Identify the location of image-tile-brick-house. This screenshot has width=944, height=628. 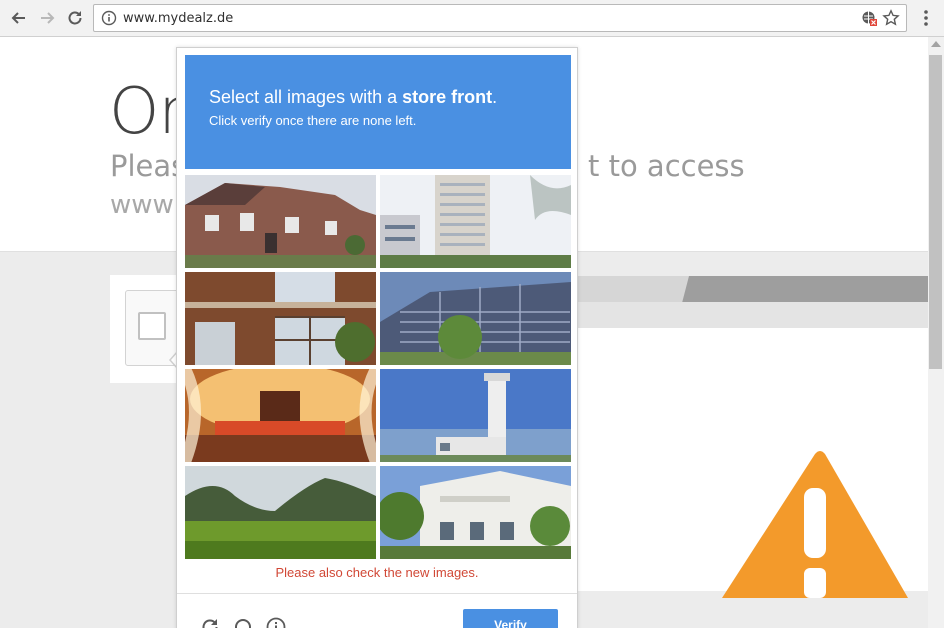
(280, 221).